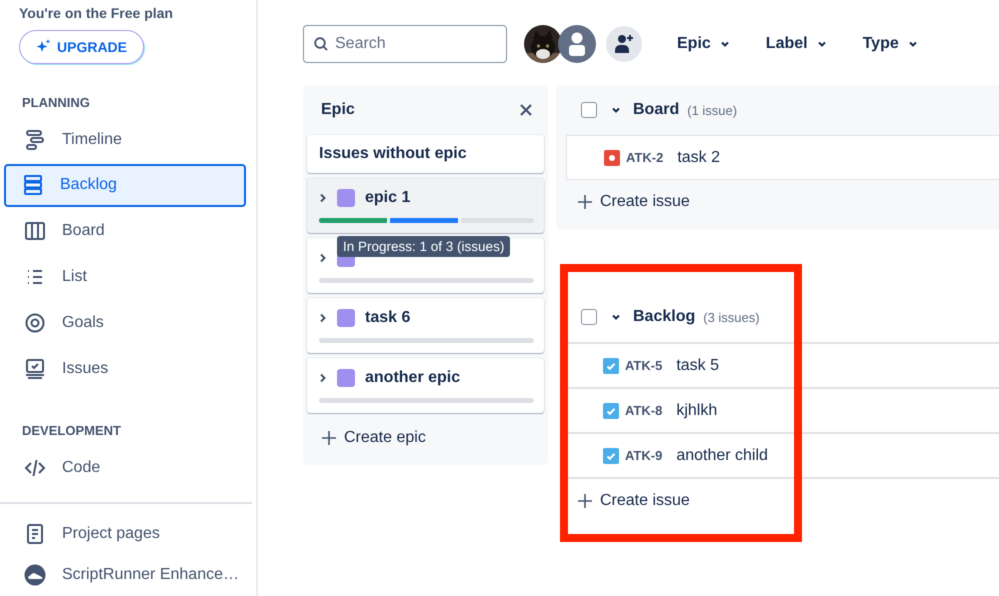 This screenshot has height=596, width=999. Describe the element at coordinates (782, 366) in the screenshot. I see `issue-row: ATK-5 task 5` at that location.